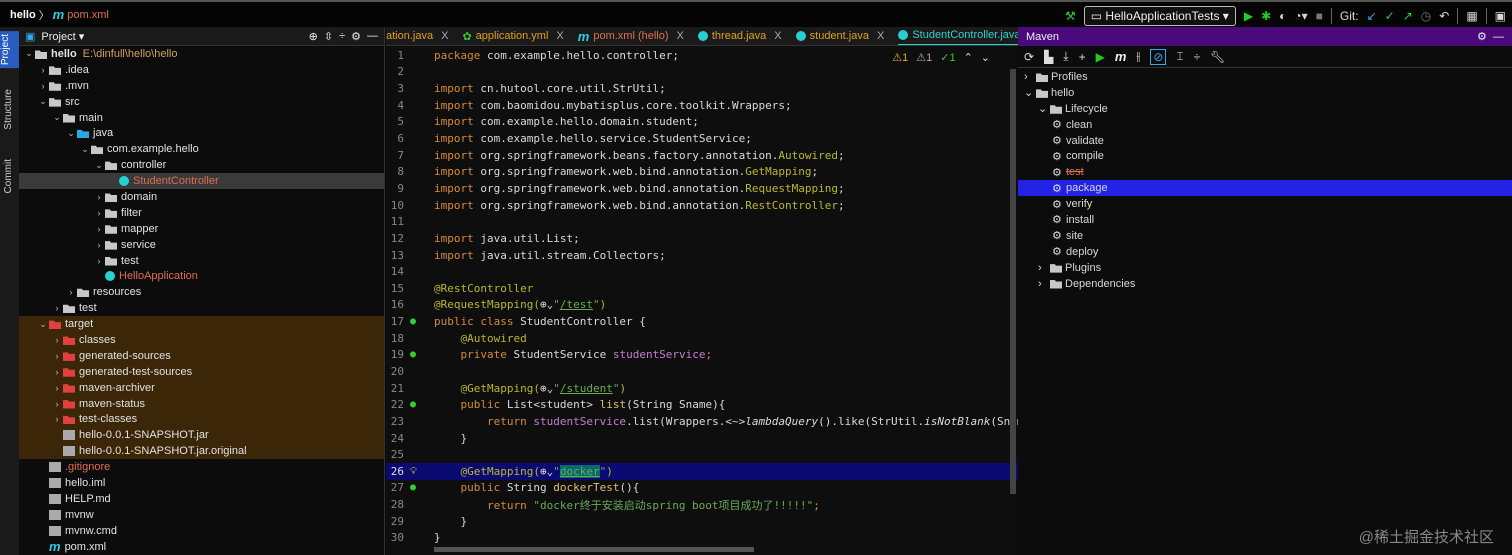 The width and height of the screenshot is (1512, 555). Describe the element at coordinates (417, 36) in the screenshot. I see `tab-ation-java: ation.java X` at that location.